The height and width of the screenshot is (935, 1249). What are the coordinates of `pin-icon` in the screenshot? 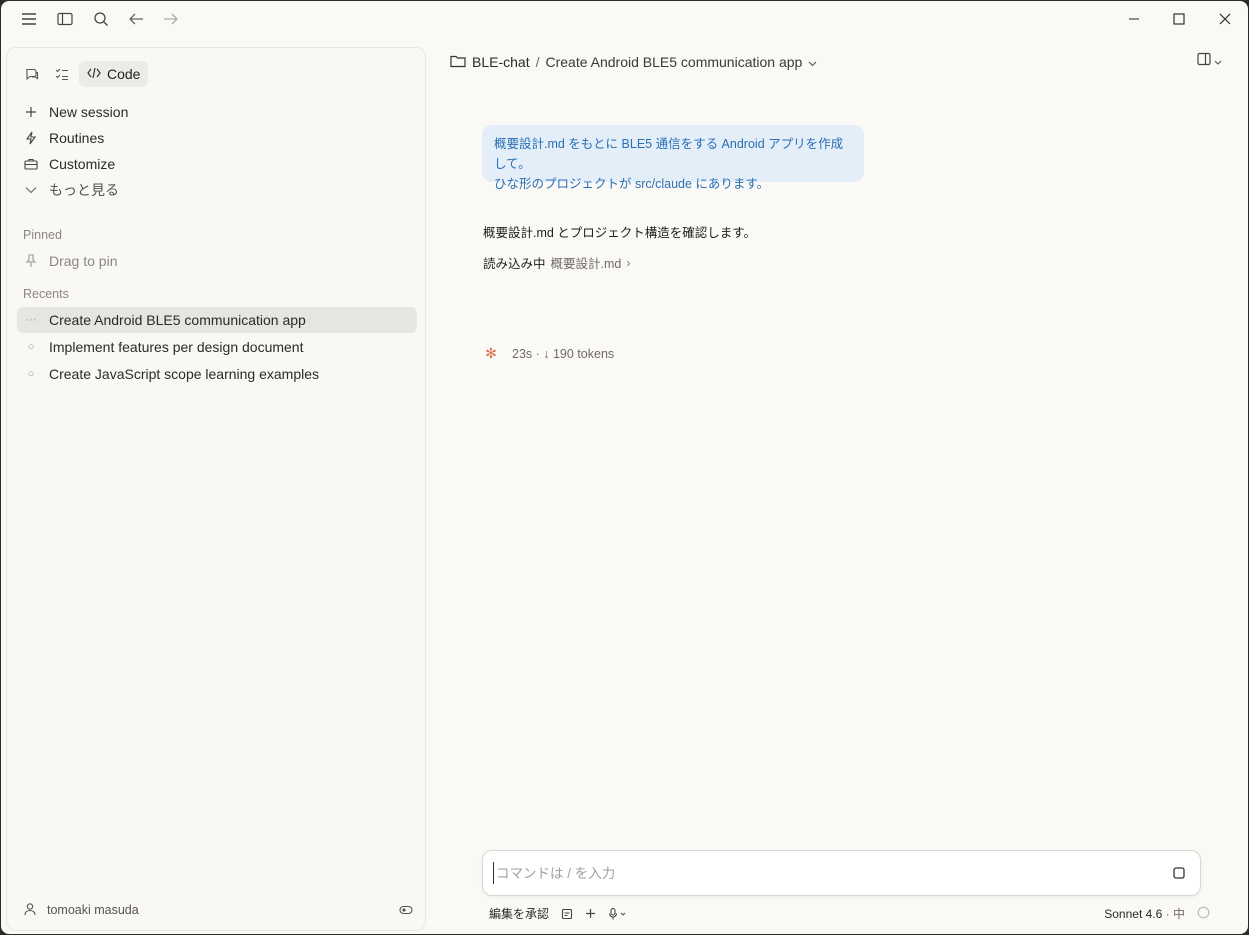 It's located at (31, 261).